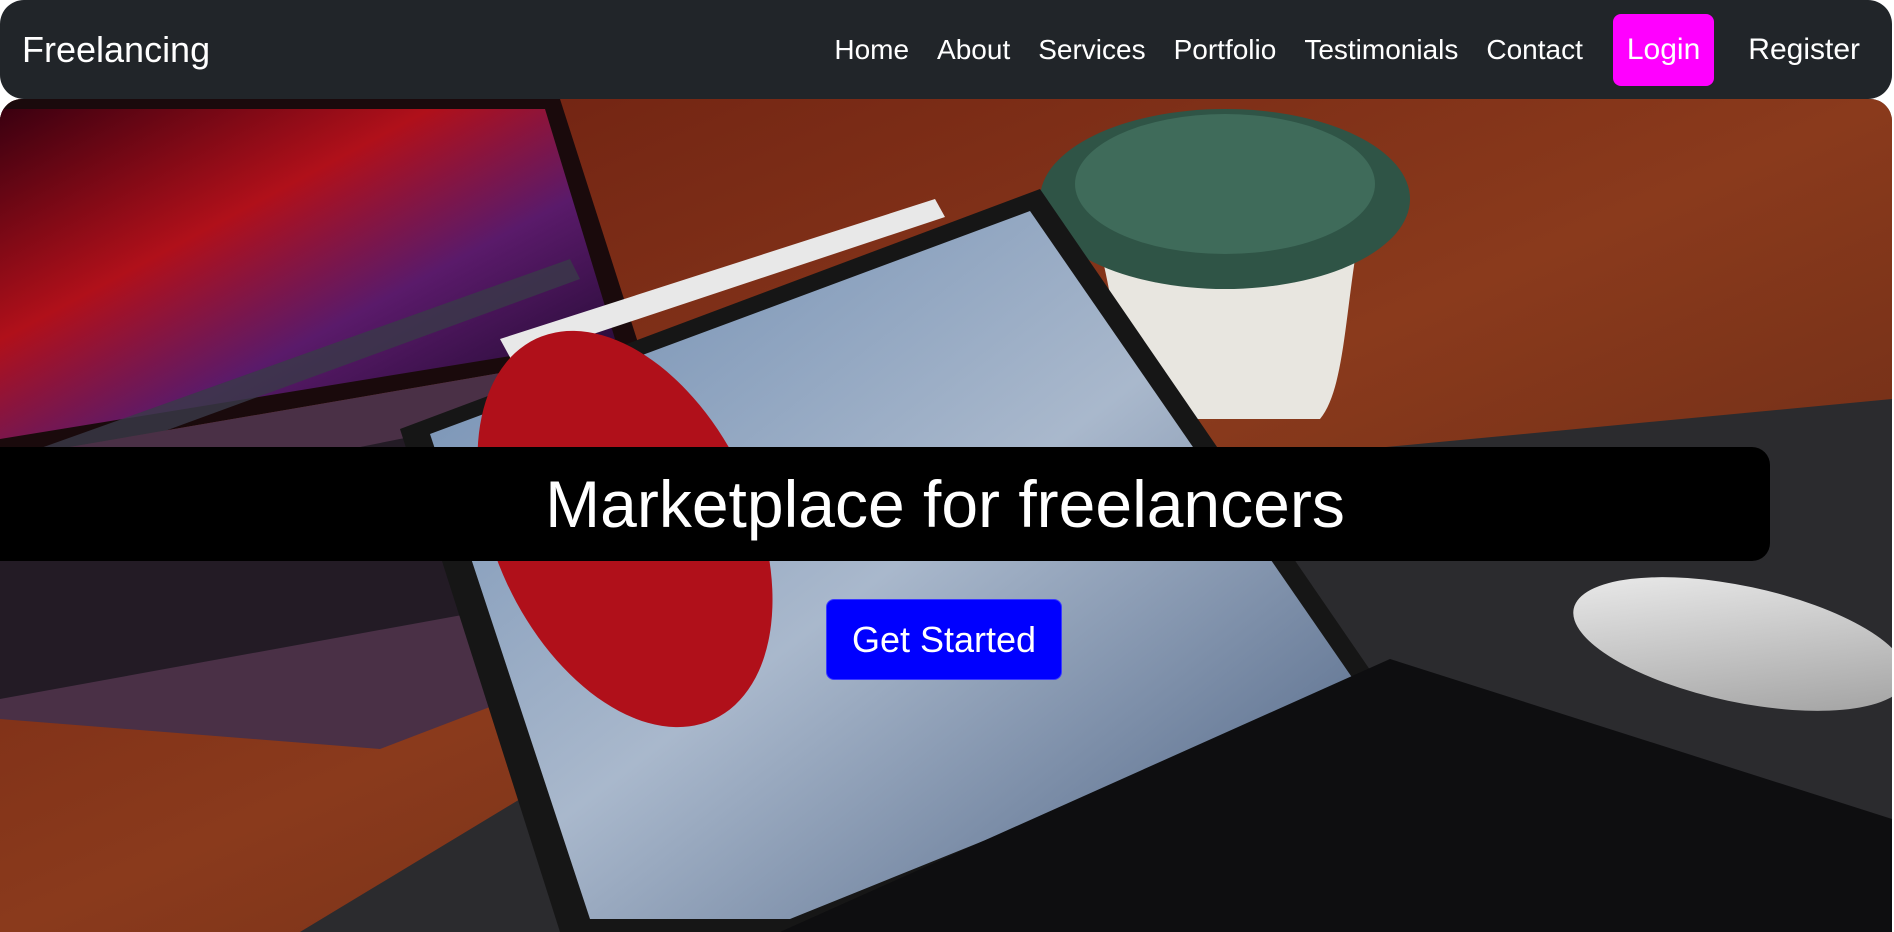 Image resolution: width=1894 pixels, height=932 pixels. I want to click on nav-link-home: Home, so click(871, 50).